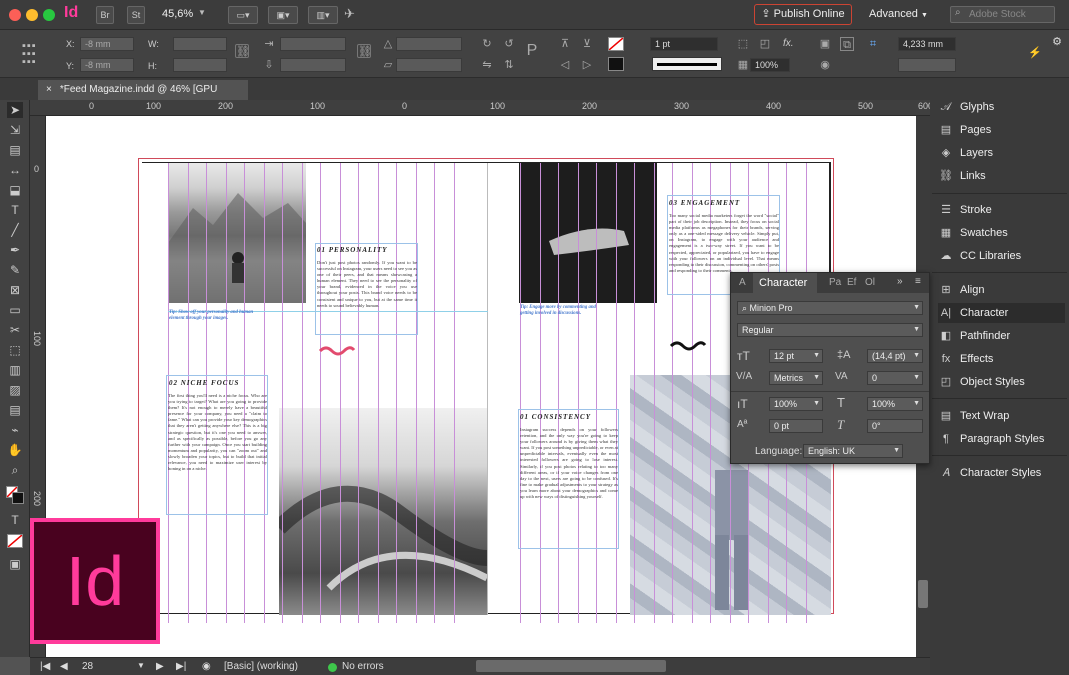 The image size is (1069, 675). I want to click on opacity-field: 100%, so click(770, 65).